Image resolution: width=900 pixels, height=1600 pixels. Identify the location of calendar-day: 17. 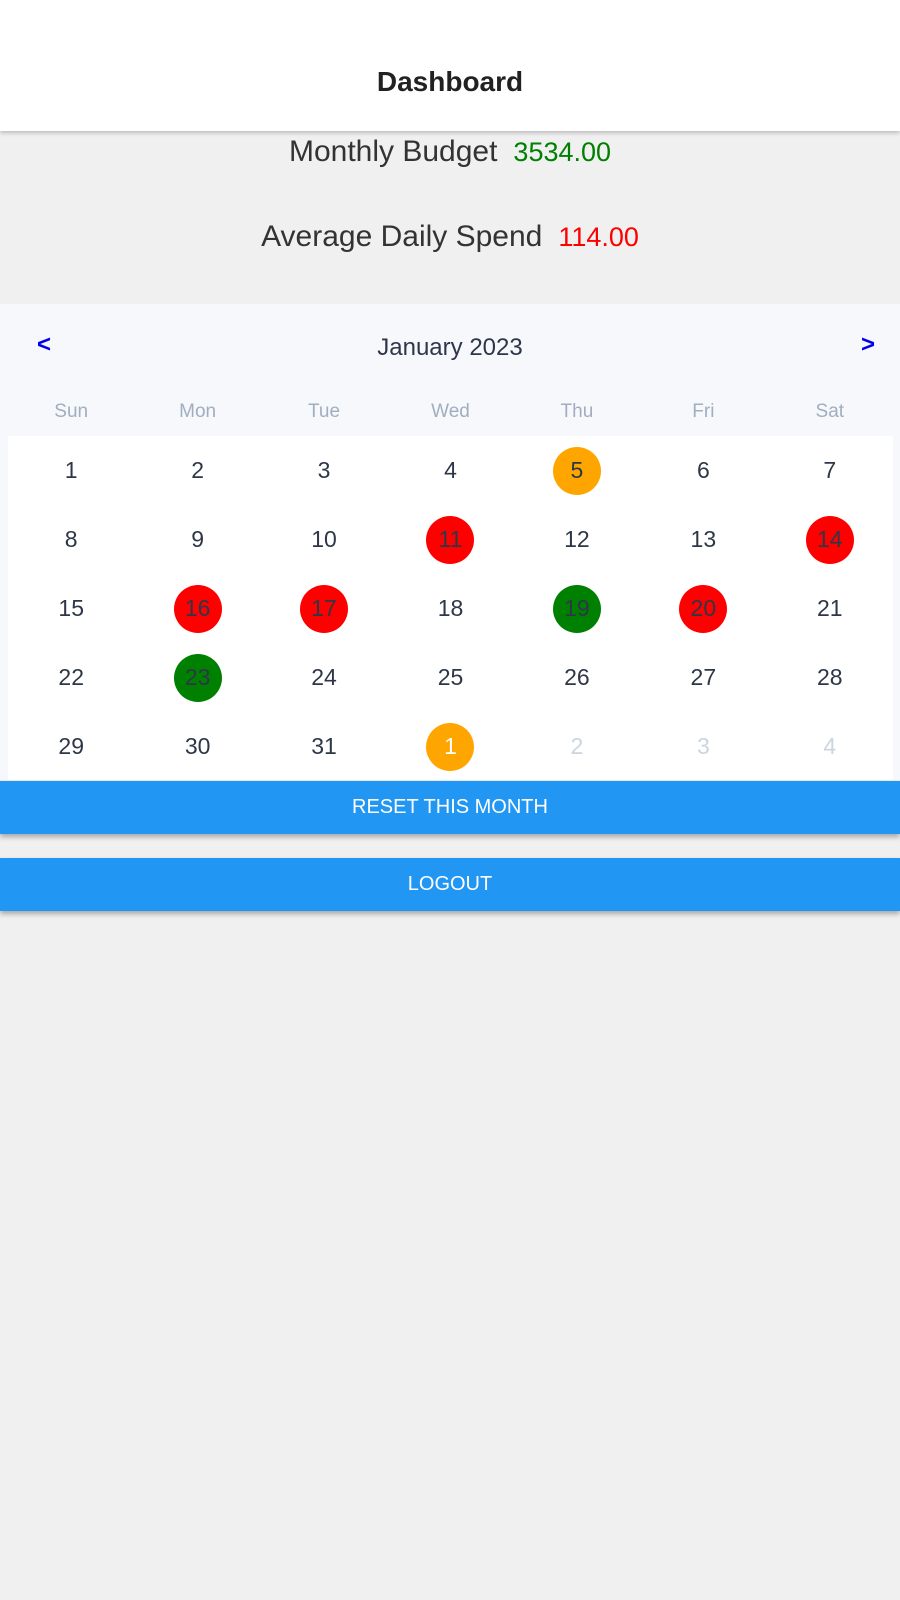
(324, 608).